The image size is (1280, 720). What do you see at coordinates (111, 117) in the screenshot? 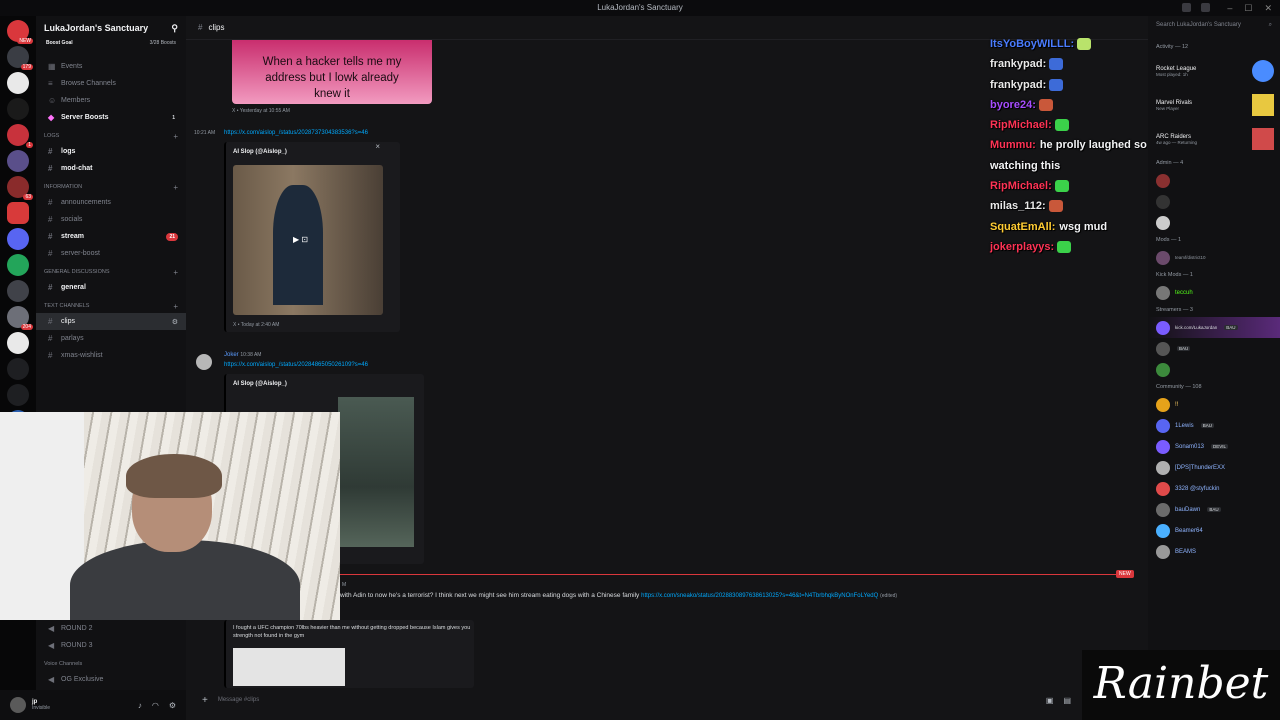
I see `server-boosts-item: ◆ Server Boosts 1` at bounding box center [111, 117].